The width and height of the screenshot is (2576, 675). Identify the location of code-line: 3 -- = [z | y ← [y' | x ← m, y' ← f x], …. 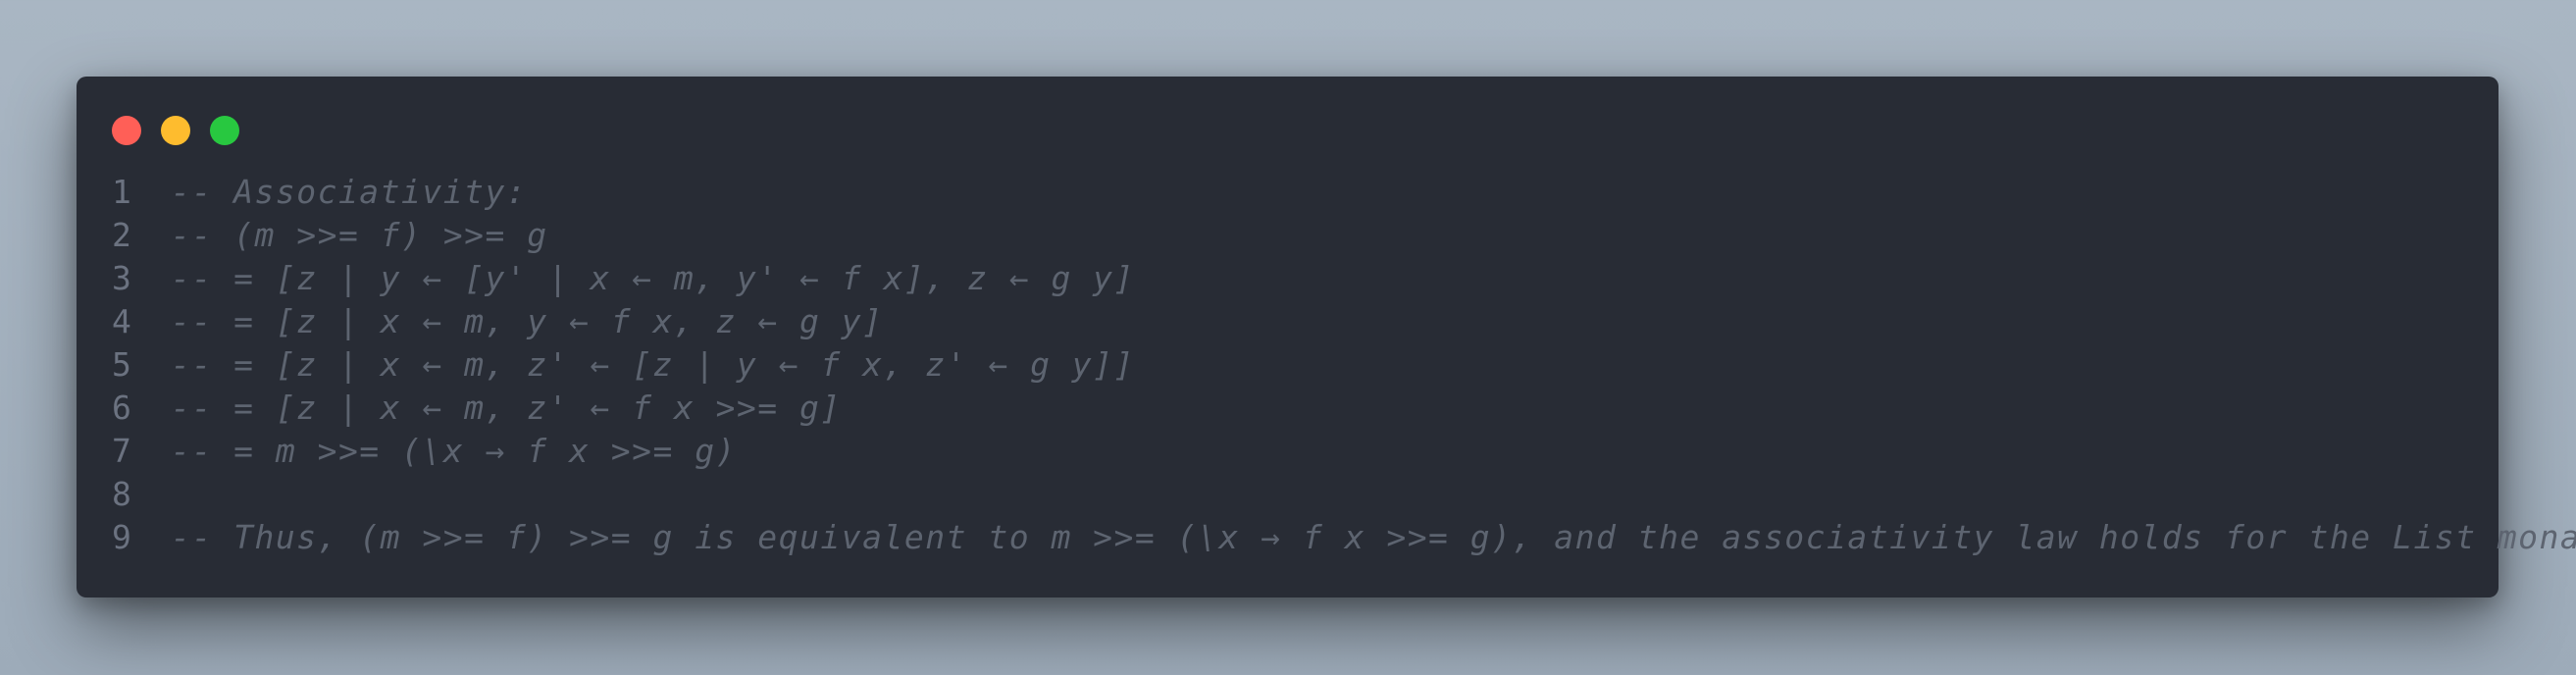
(1290, 278).